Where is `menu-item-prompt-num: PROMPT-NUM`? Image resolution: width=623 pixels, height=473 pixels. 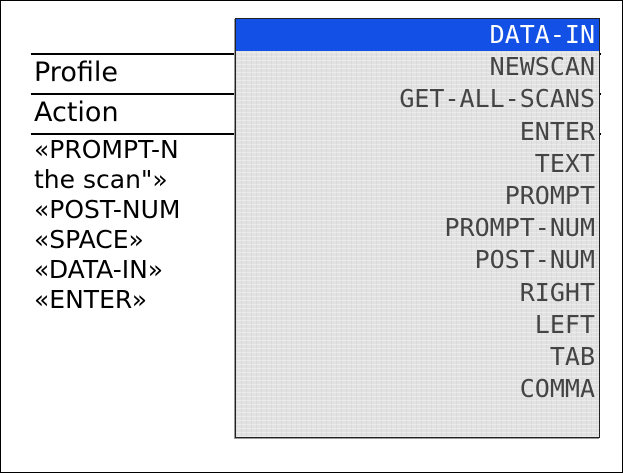
menu-item-prompt-num: PROMPT-NUM is located at coordinates (417, 228).